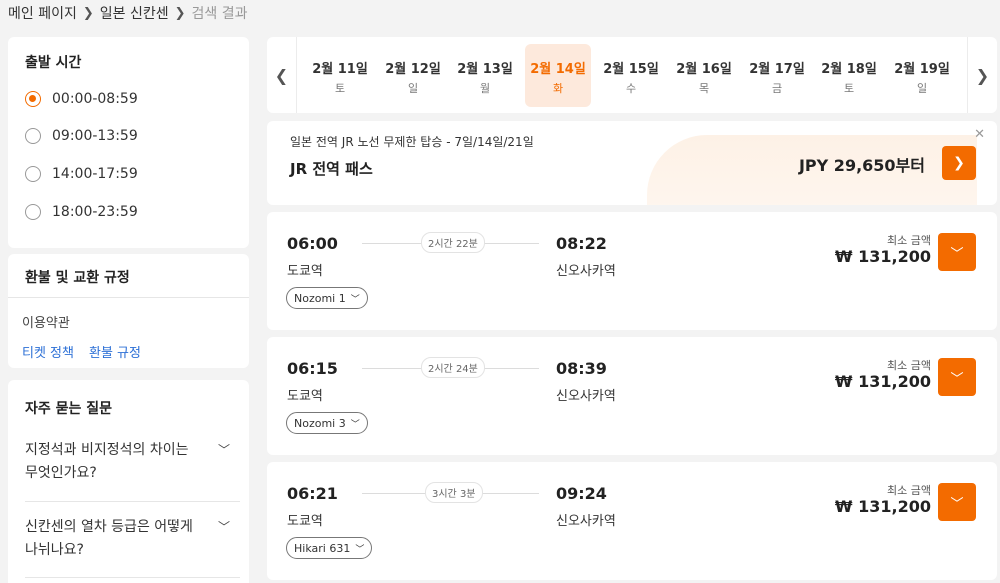  What do you see at coordinates (128, 311) in the screenshot?
I see `refund-policy-panel: 환불 및 교환 규정 이용약관 티켓 정책 환불 규정` at bounding box center [128, 311].